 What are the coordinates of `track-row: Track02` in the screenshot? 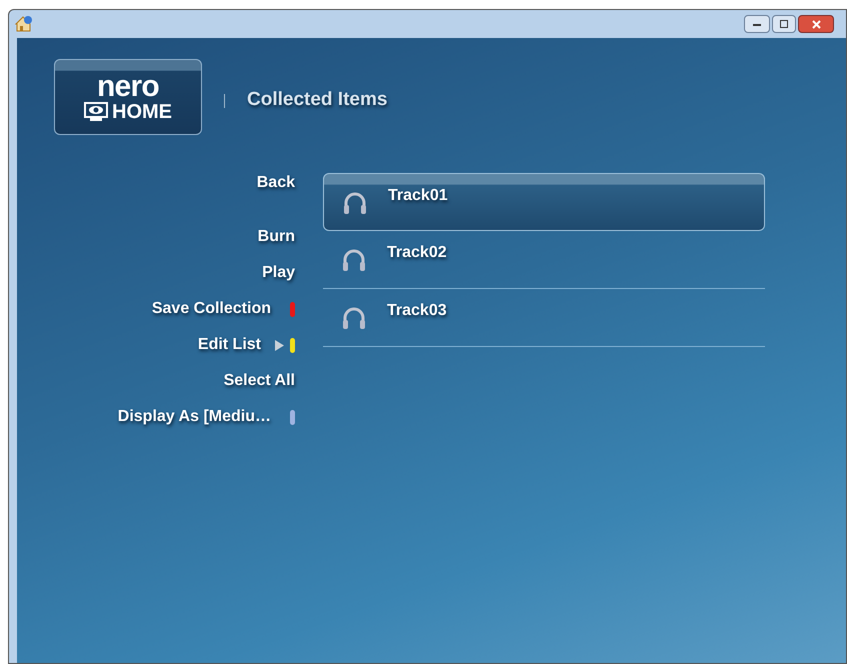 It's located at (544, 260).